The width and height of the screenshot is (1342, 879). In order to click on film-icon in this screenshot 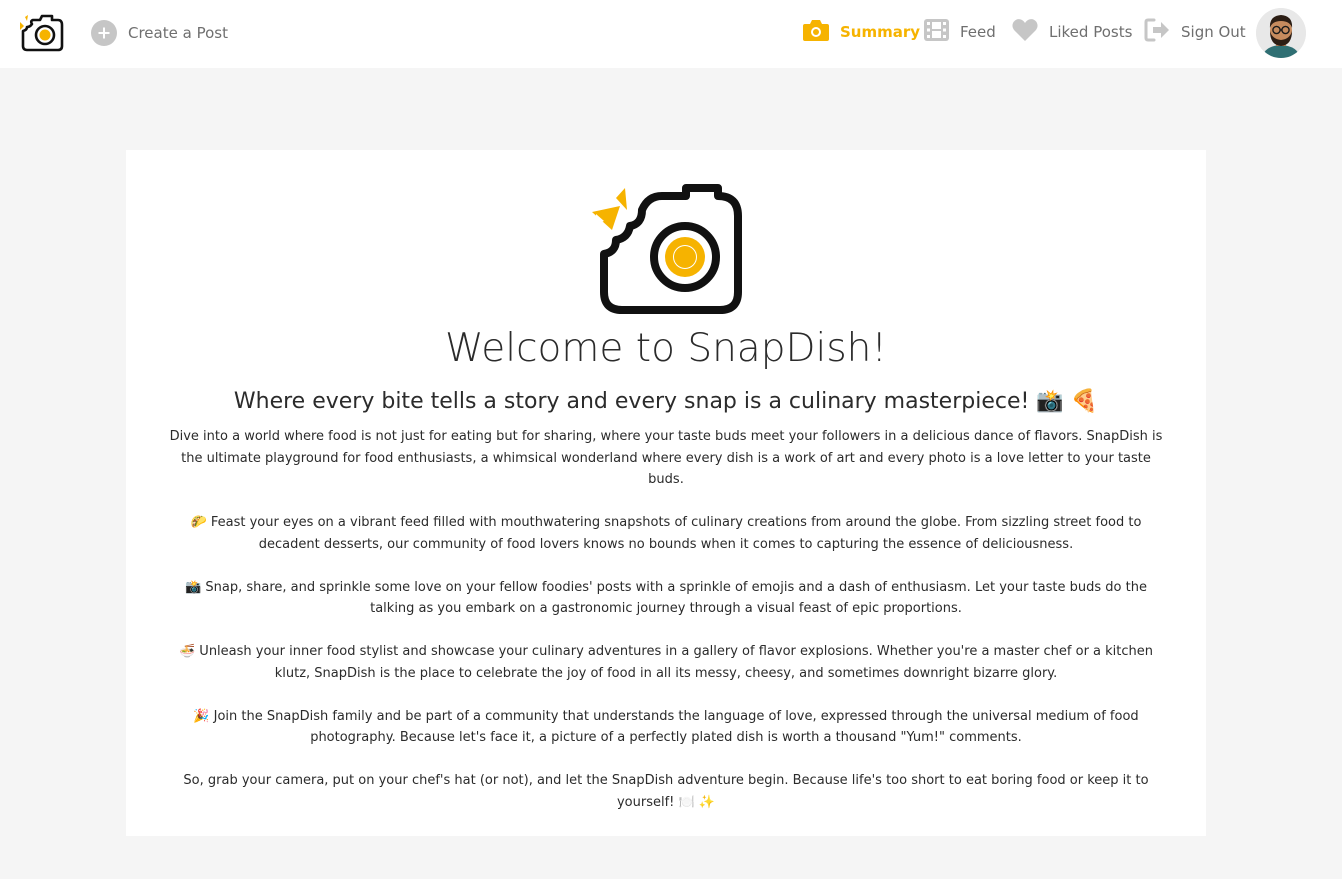, I will do `click(936, 32)`.